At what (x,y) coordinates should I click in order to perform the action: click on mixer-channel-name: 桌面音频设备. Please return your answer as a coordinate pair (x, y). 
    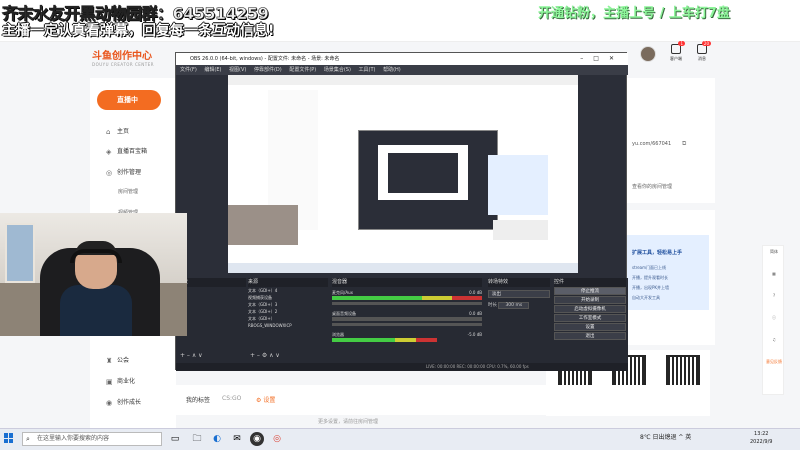
    Looking at the image, I should click on (344, 313).